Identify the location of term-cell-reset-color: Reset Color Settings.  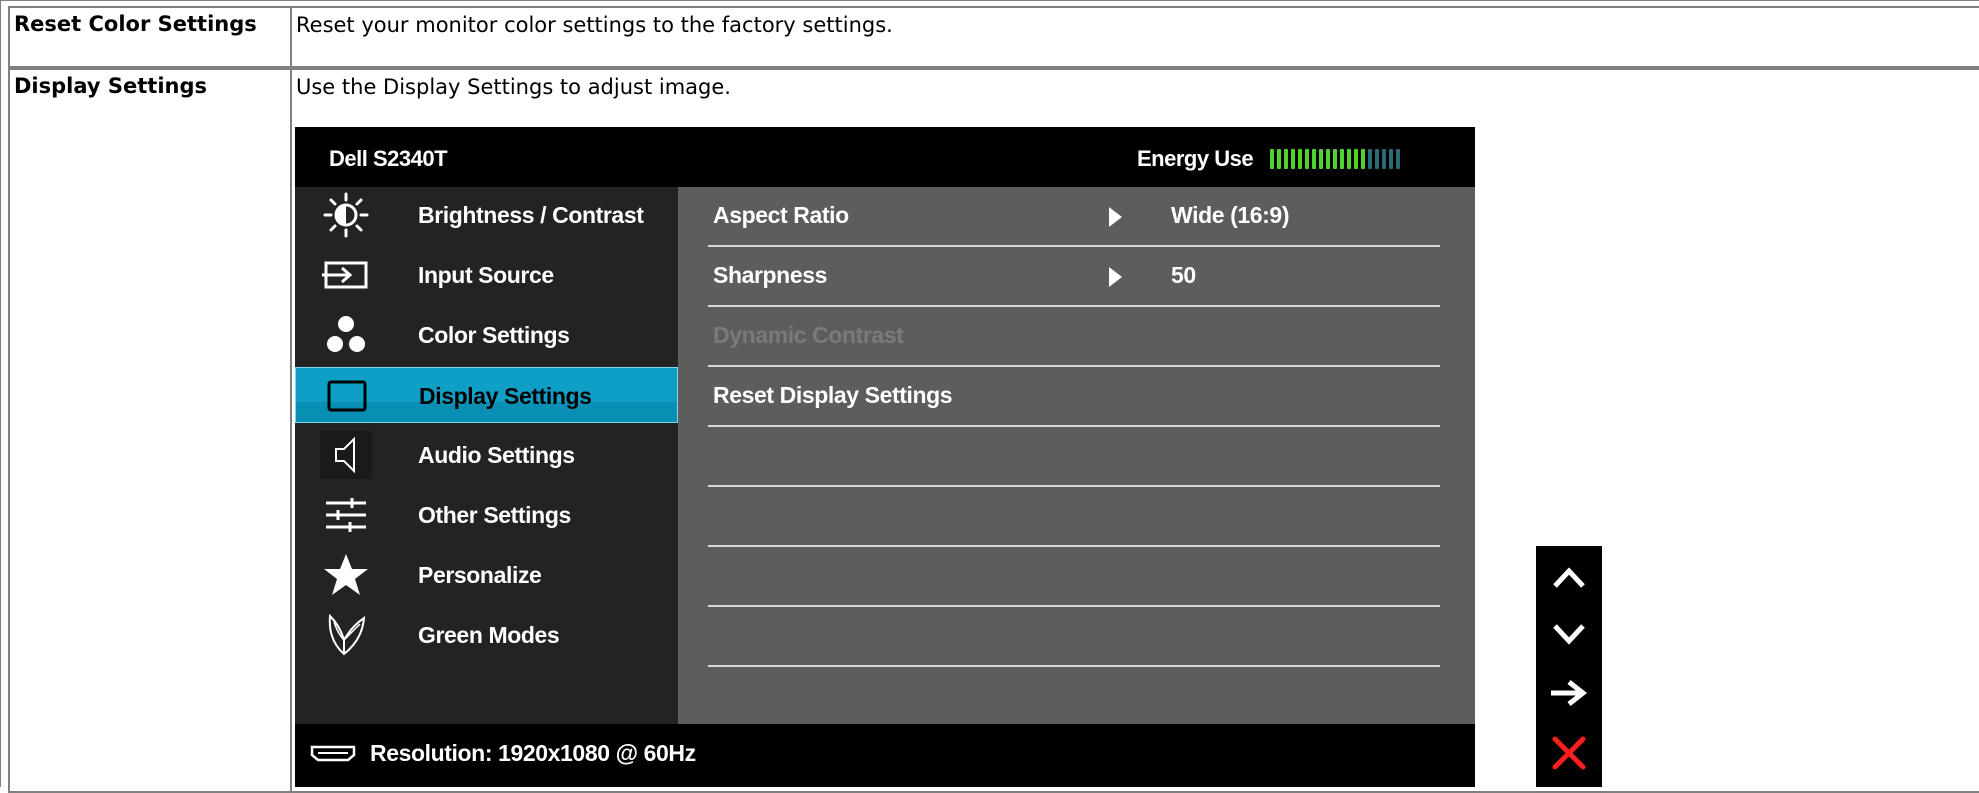
(150, 37).